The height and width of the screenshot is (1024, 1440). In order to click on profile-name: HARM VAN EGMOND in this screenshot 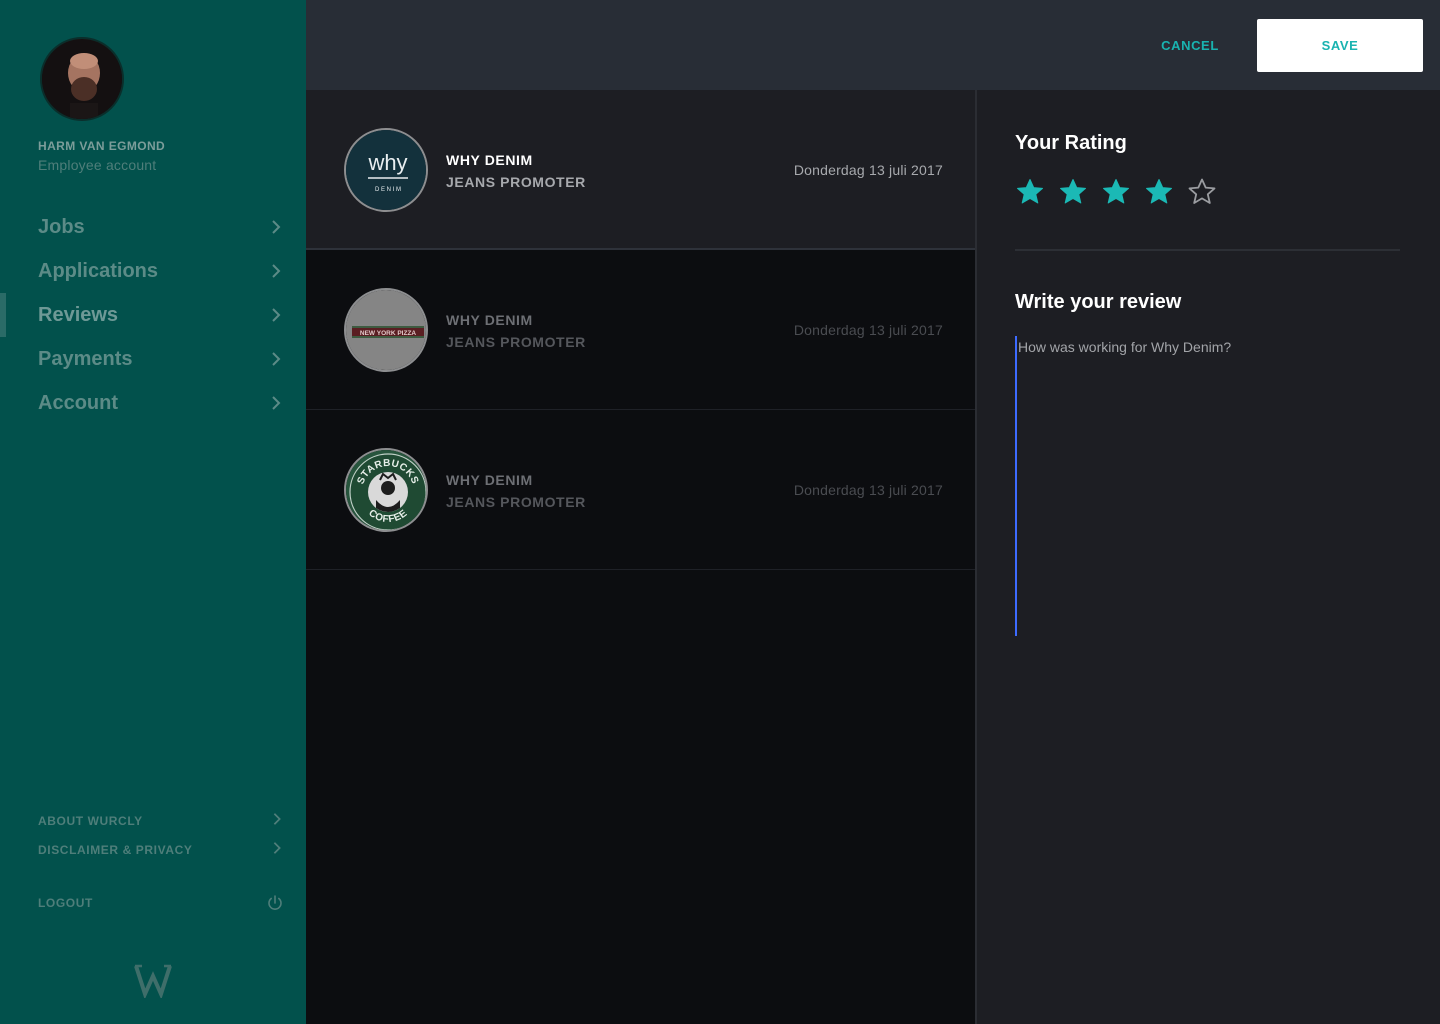, I will do `click(102, 146)`.